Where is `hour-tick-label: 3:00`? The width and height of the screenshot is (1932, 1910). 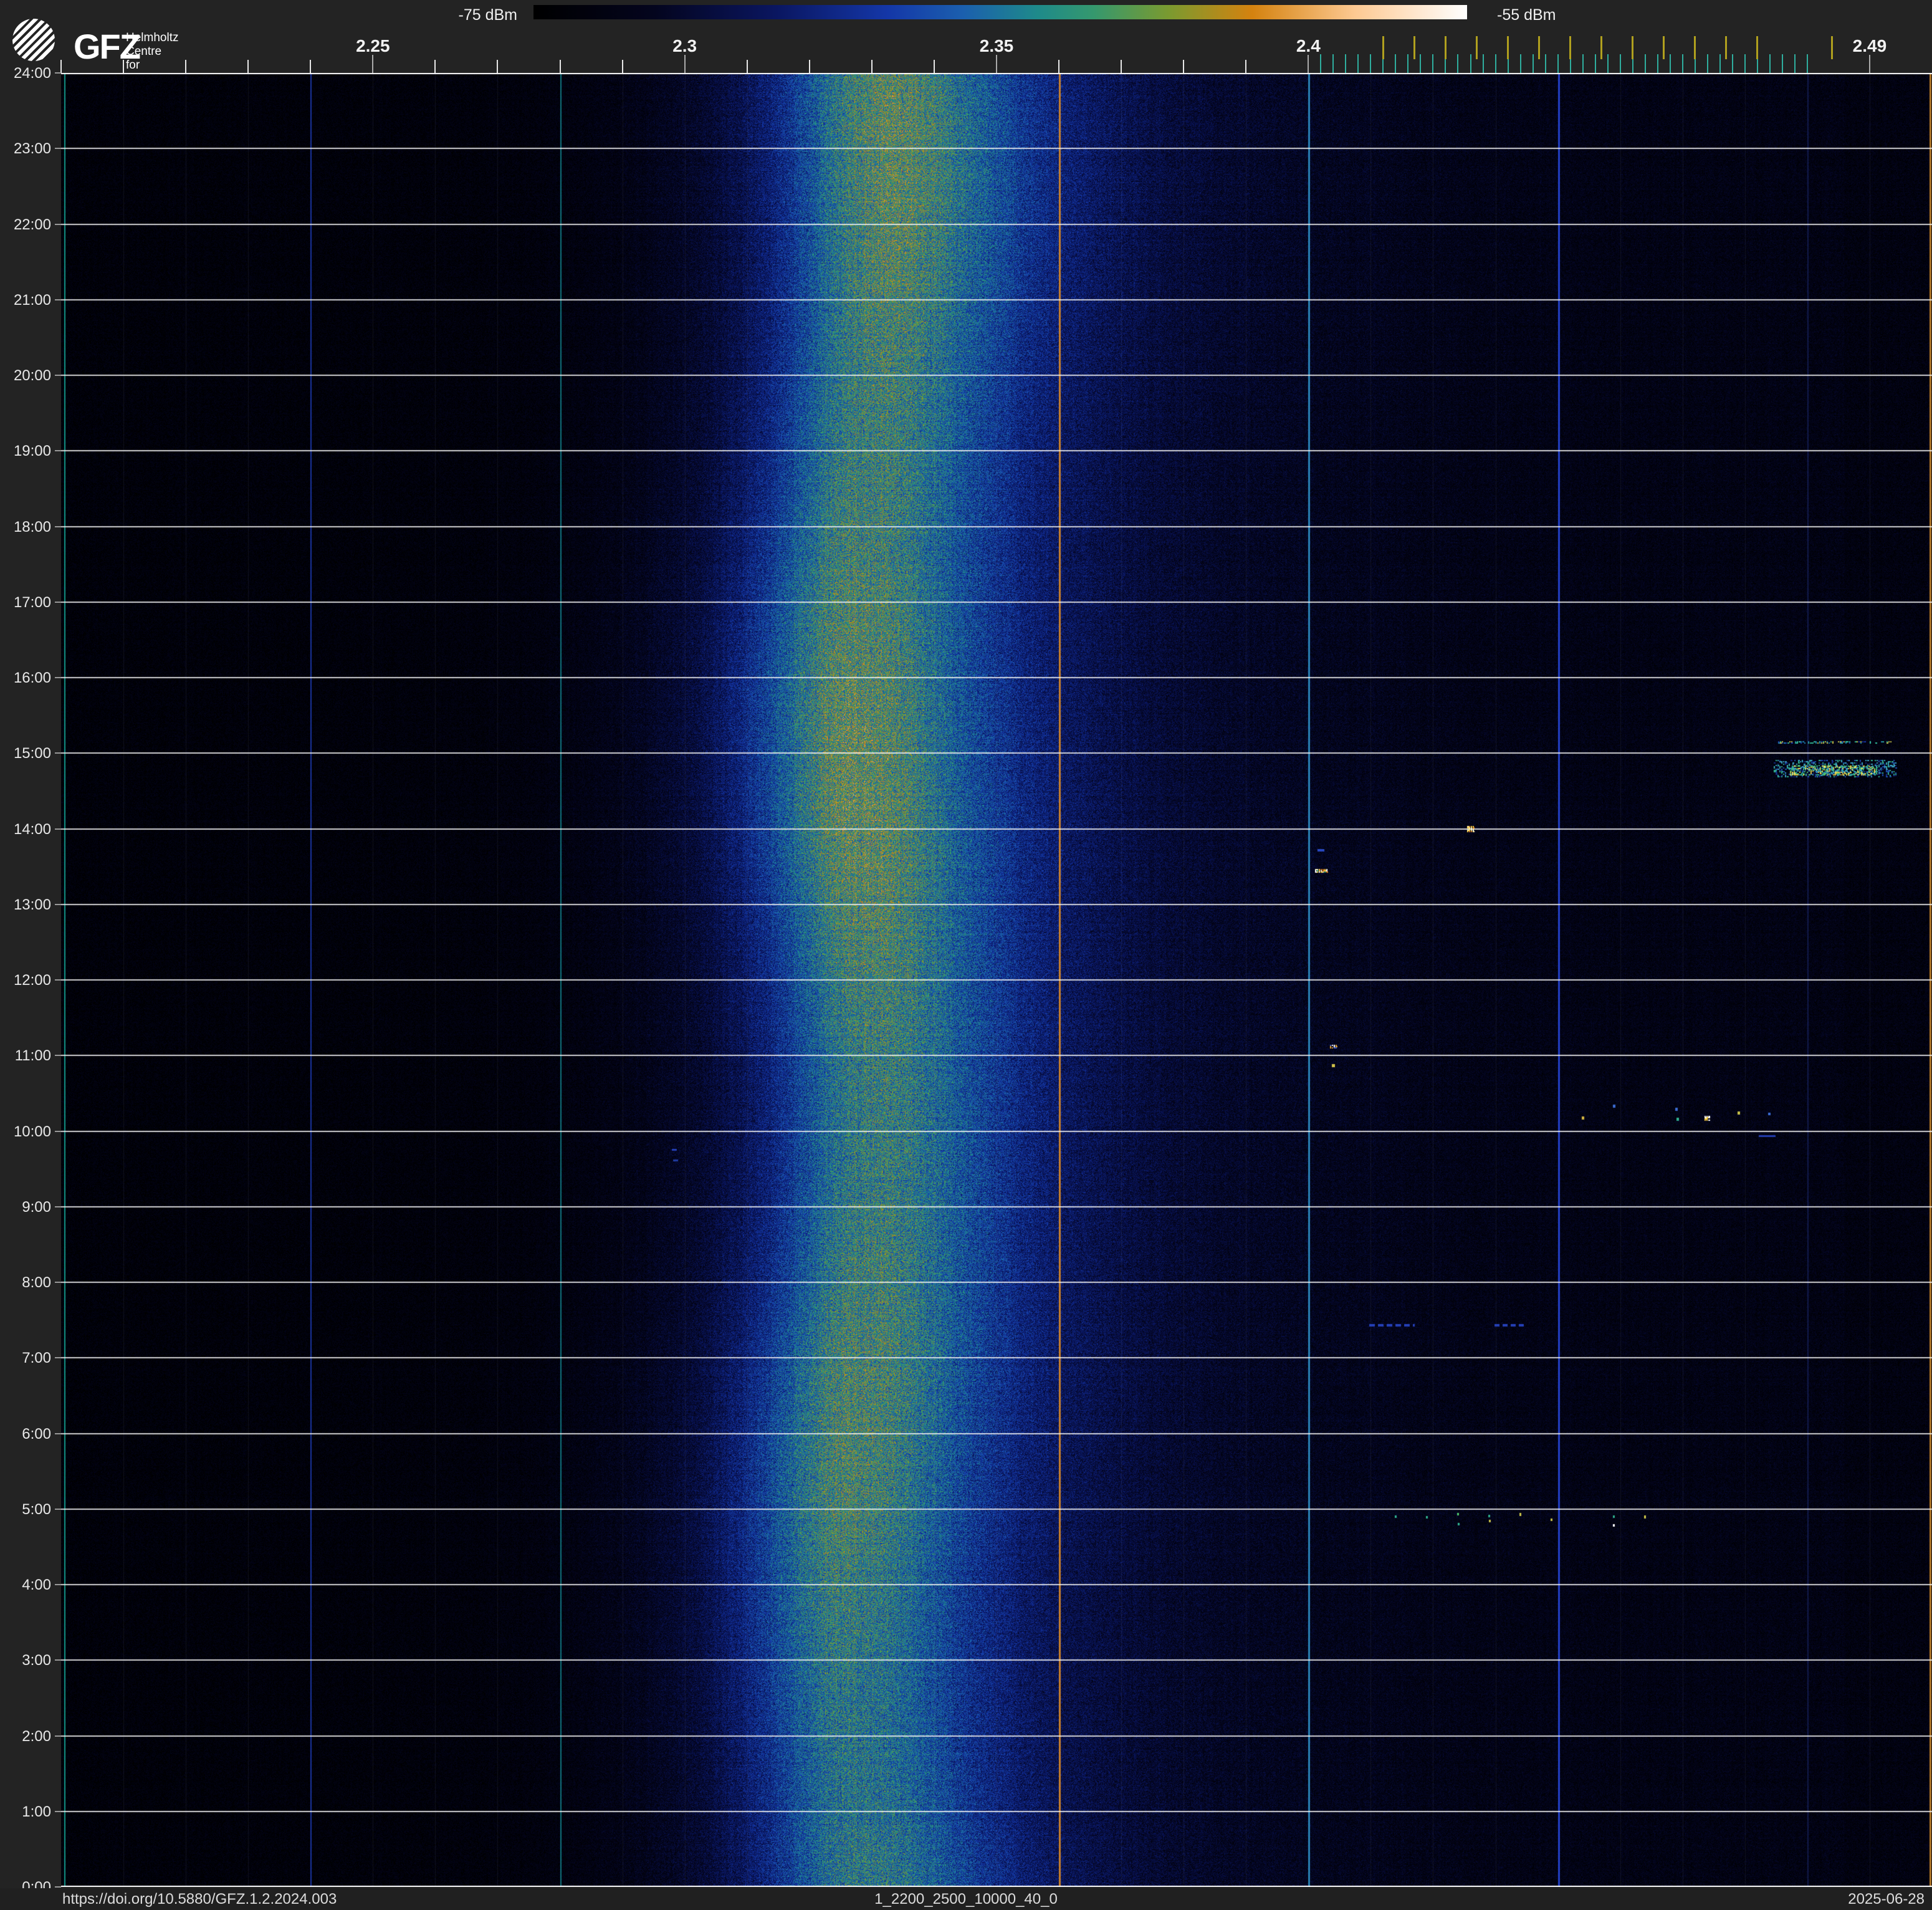 hour-tick-label: 3:00 is located at coordinates (36, 1660).